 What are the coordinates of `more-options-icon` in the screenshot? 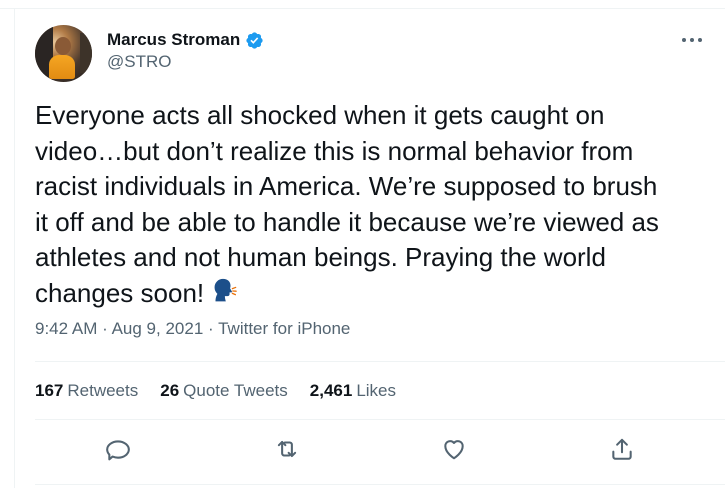 It's located at (692, 40).